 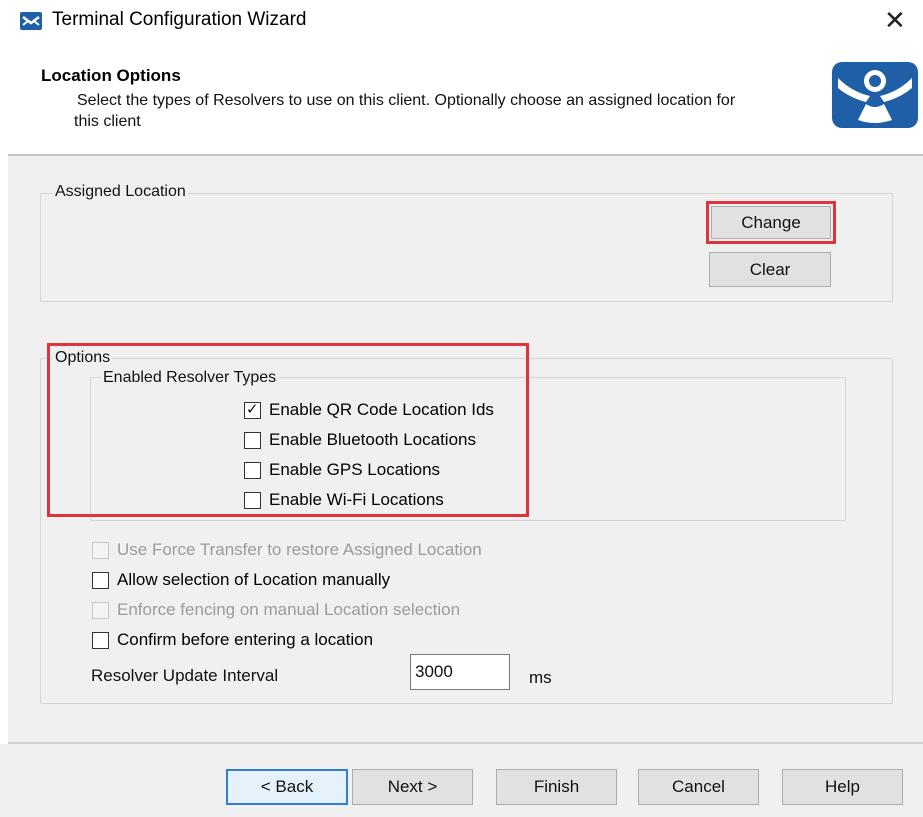 What do you see at coordinates (412, 787) in the screenshot?
I see `next-button: Next >` at bounding box center [412, 787].